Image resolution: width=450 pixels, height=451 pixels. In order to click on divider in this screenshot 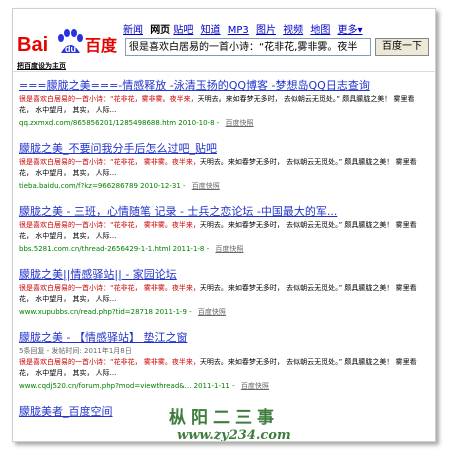, I will do `click(224, 71)`.